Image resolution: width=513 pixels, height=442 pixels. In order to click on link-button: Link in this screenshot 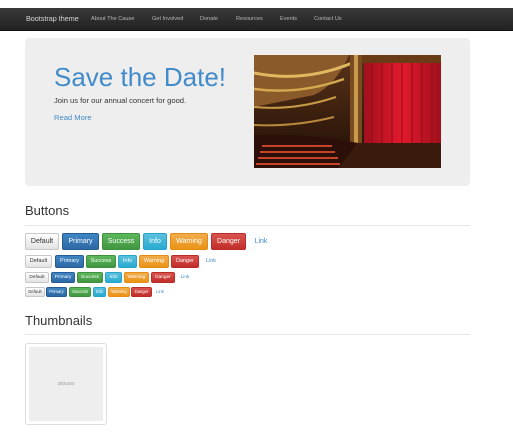, I will do `click(211, 261)`.